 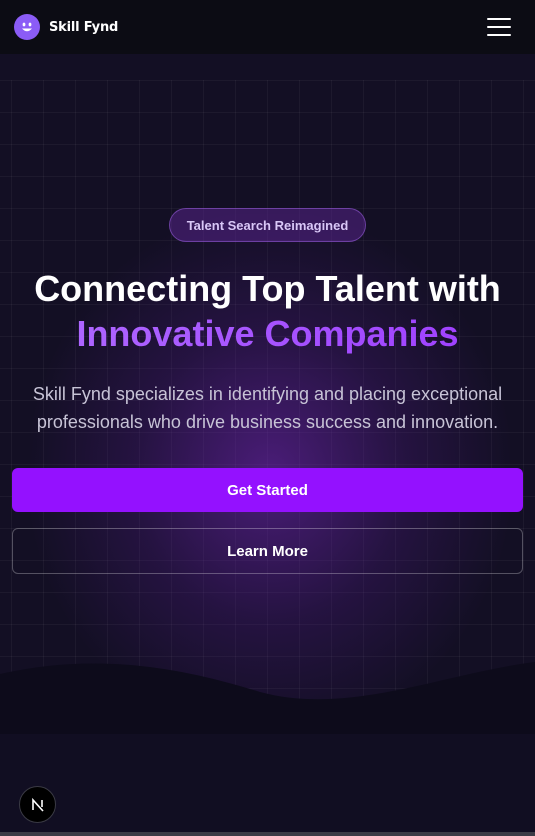 I want to click on bottom-strip, so click(x=267, y=834).